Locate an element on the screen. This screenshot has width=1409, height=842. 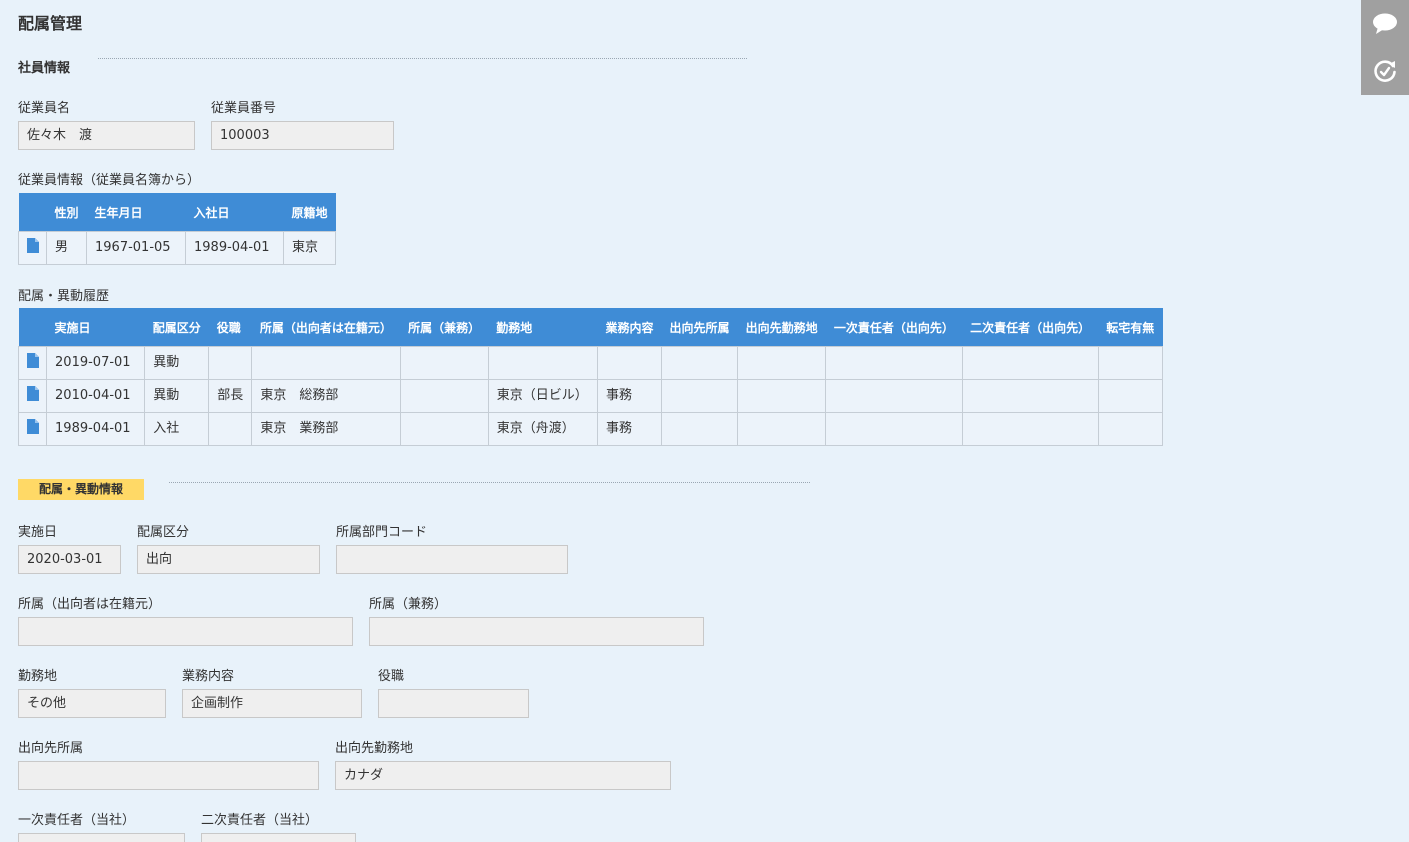
dest-affiliation-label: 出向先所属 is located at coordinates (51, 748).